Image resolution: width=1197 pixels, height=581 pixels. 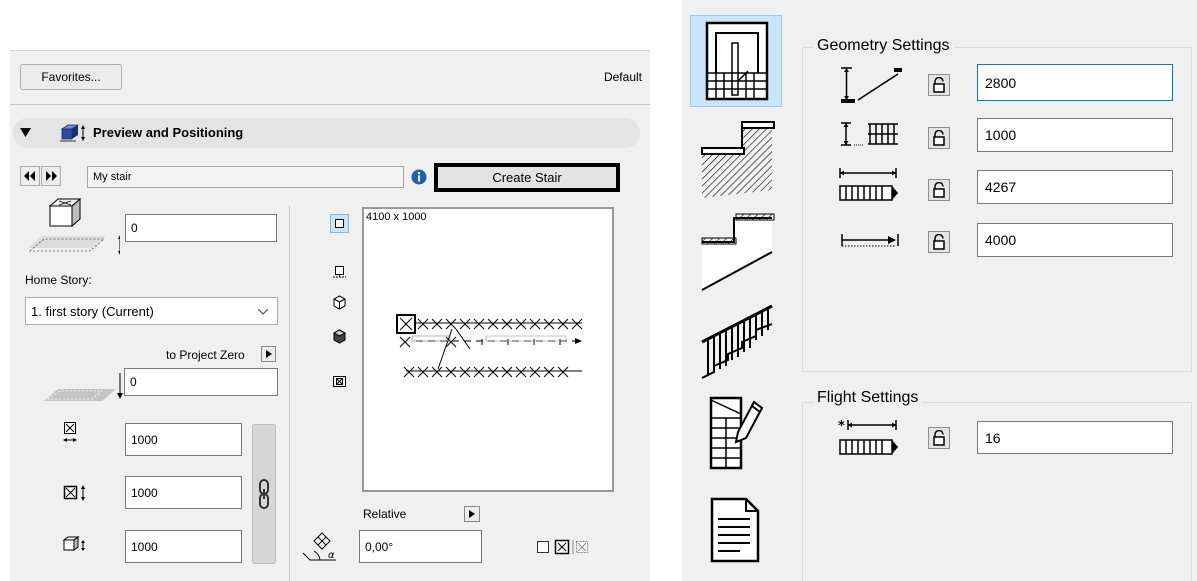 I want to click on lock-stair-height-button, so click(x=939, y=85).